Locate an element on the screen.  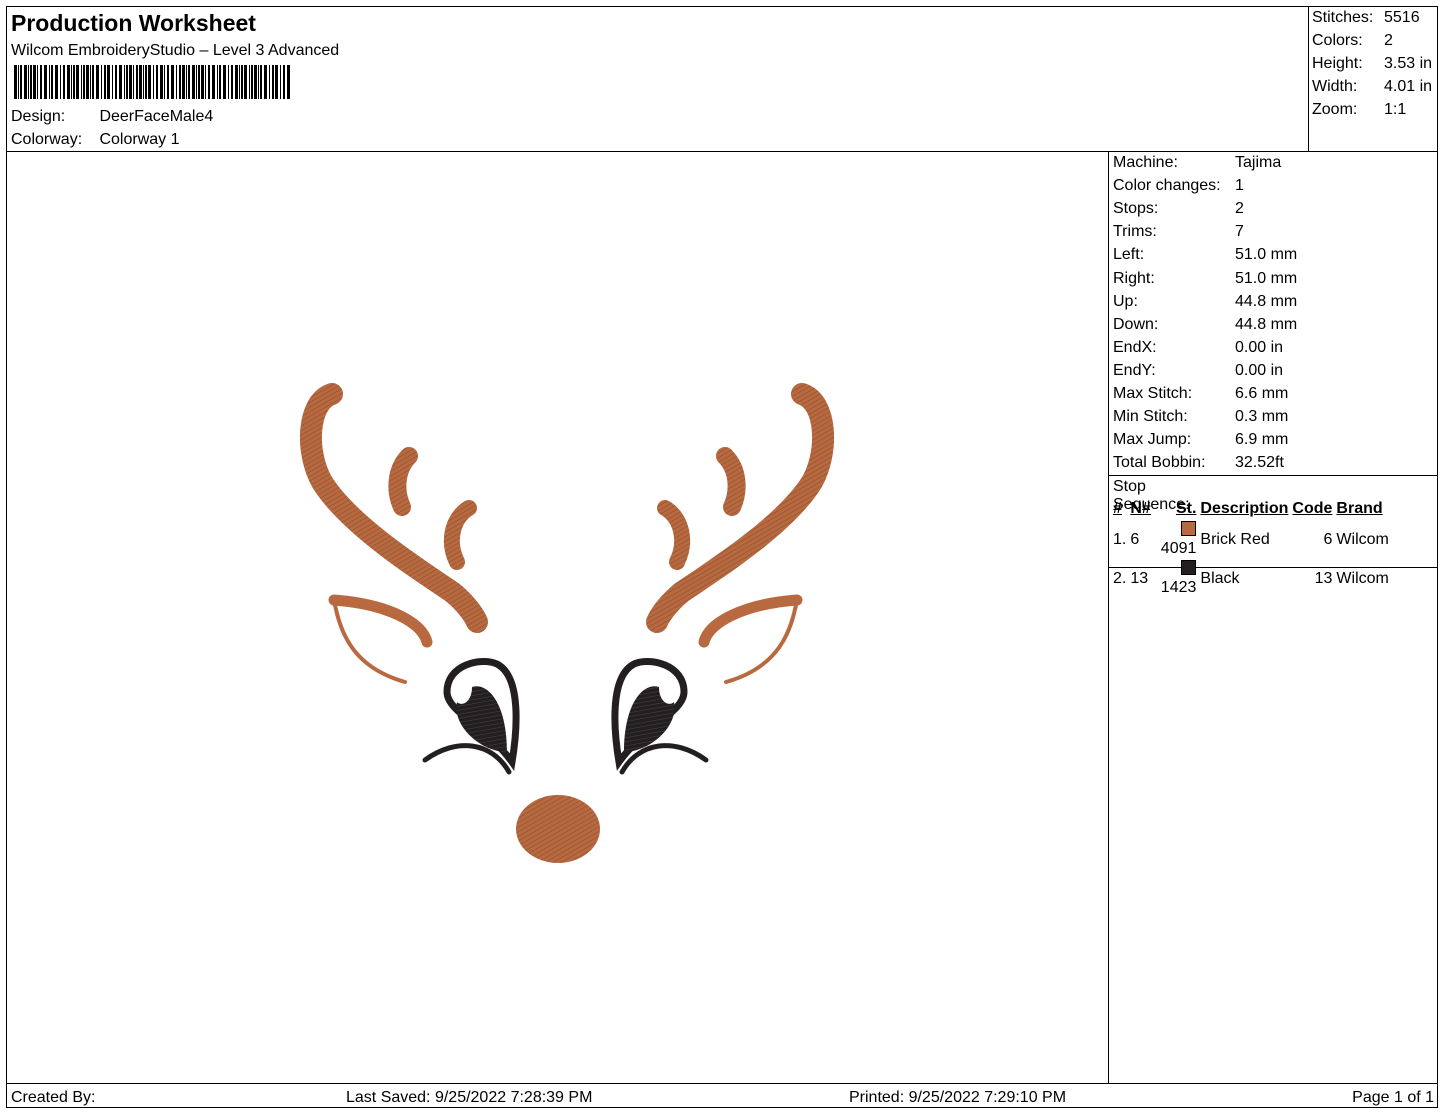
page-number: Page 1 of 1 is located at coordinates (1393, 1097).